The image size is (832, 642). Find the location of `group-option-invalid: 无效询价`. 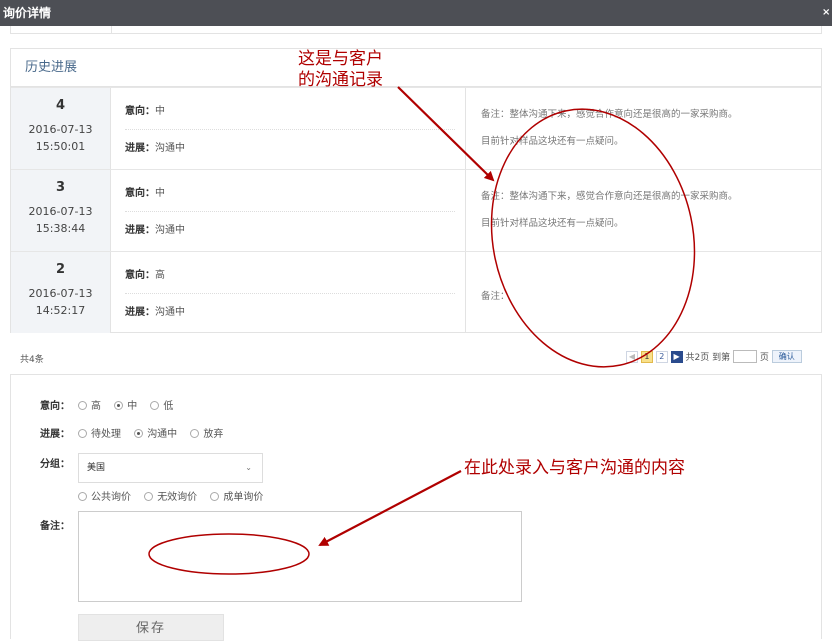

group-option-invalid: 无效询价 is located at coordinates (170, 495).